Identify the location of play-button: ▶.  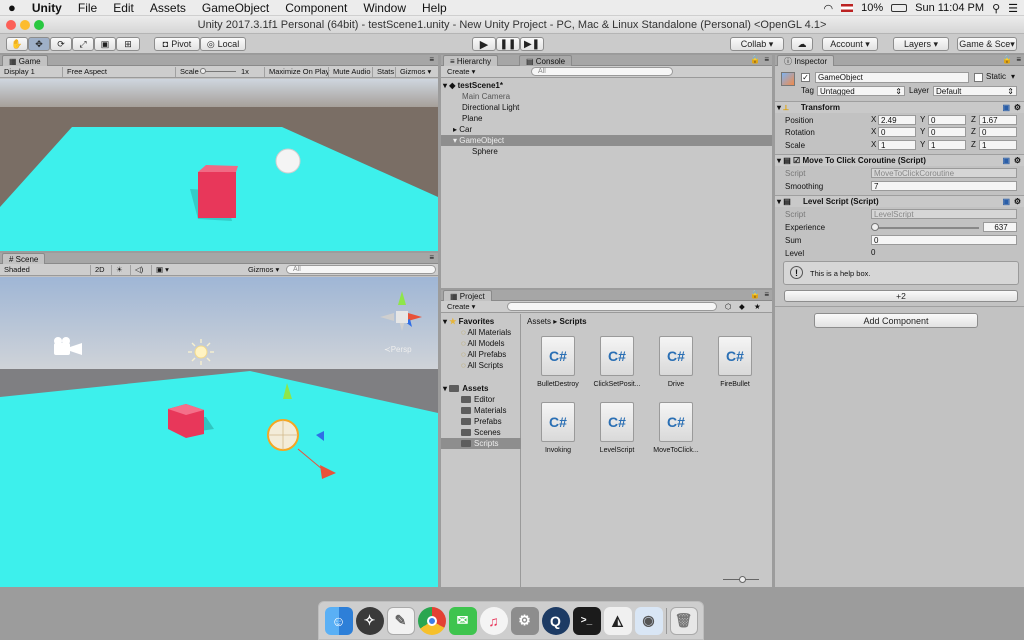
(484, 44).